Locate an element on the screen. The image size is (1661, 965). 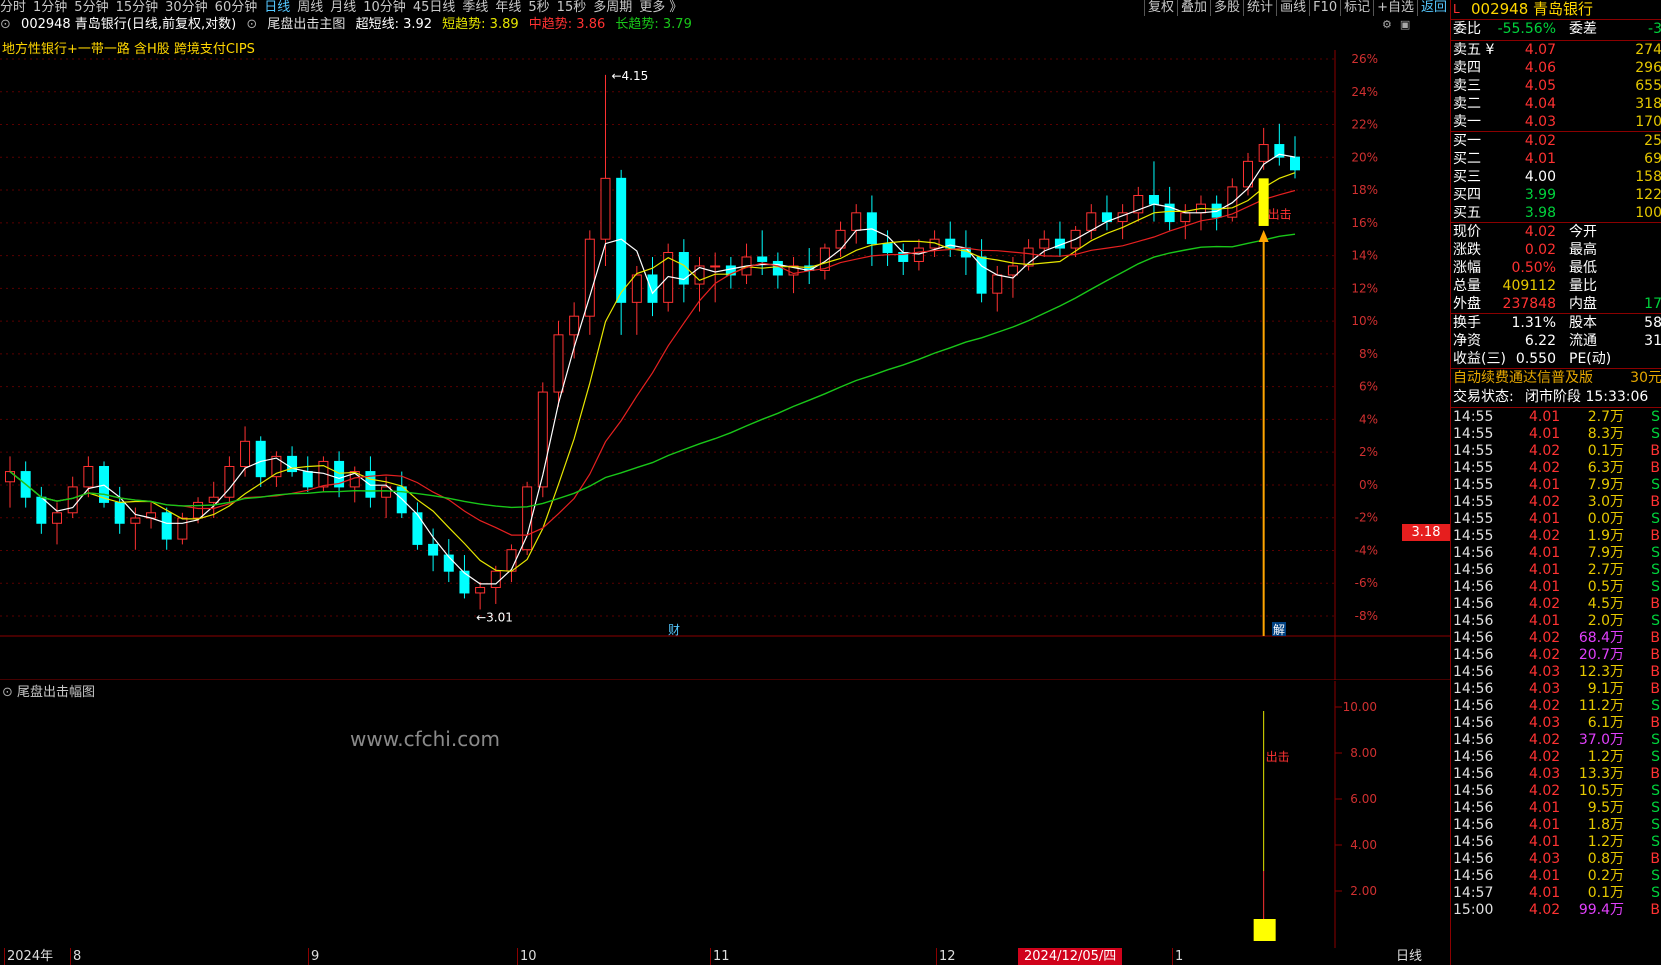
period-tab-15: 多周期 is located at coordinates (612, 7).